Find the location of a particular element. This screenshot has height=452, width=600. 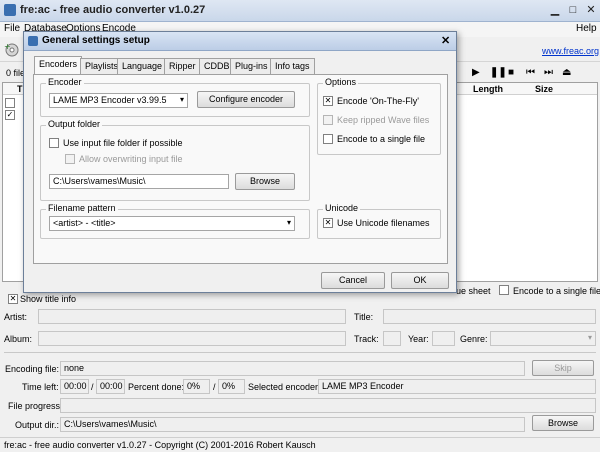

next-icon: ⏭ is located at coordinates (548, 72).